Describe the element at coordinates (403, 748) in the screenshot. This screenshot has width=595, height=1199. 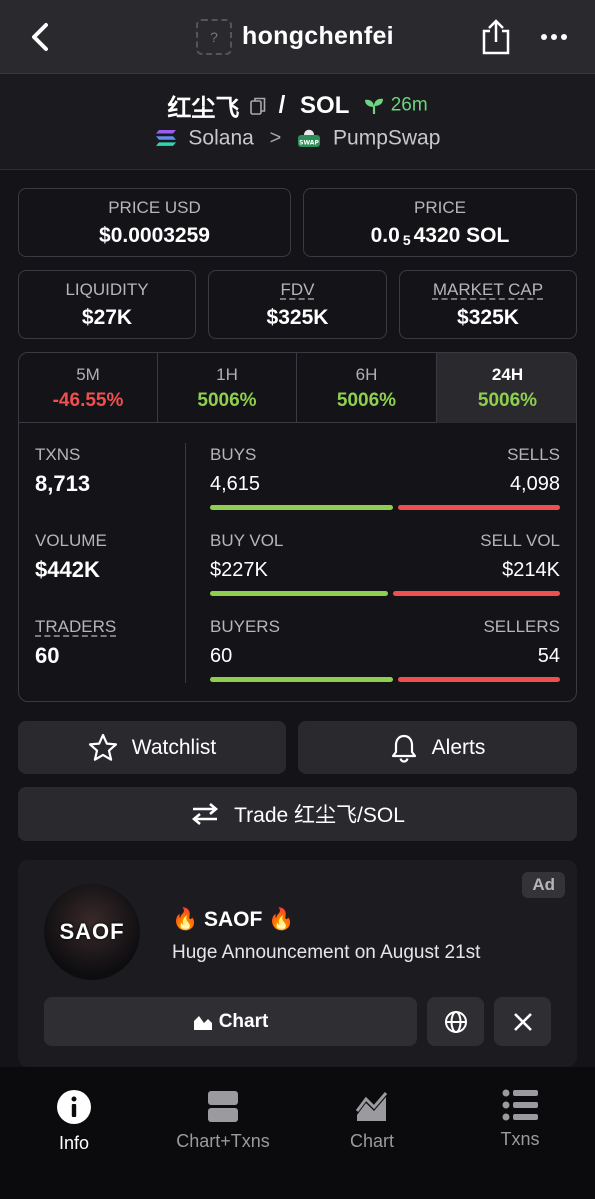
I see `bell-icon` at that location.